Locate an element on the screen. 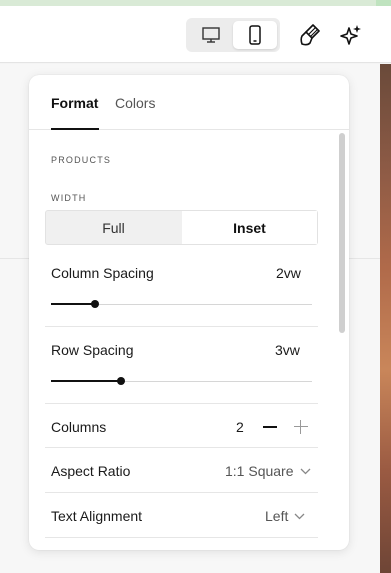 Image resolution: width=391 pixels, height=573 pixels. mobile-icon is located at coordinates (255, 35).